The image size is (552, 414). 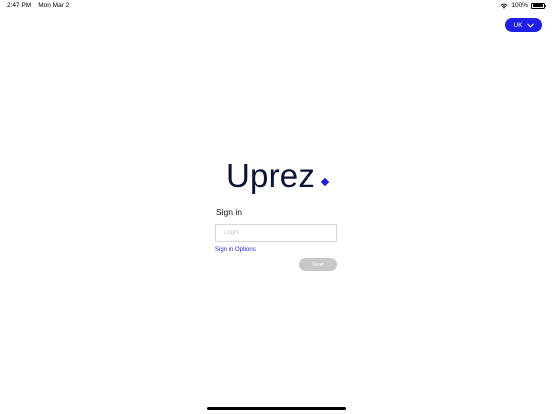 What do you see at coordinates (276, 408) in the screenshot?
I see `home-indicator` at bounding box center [276, 408].